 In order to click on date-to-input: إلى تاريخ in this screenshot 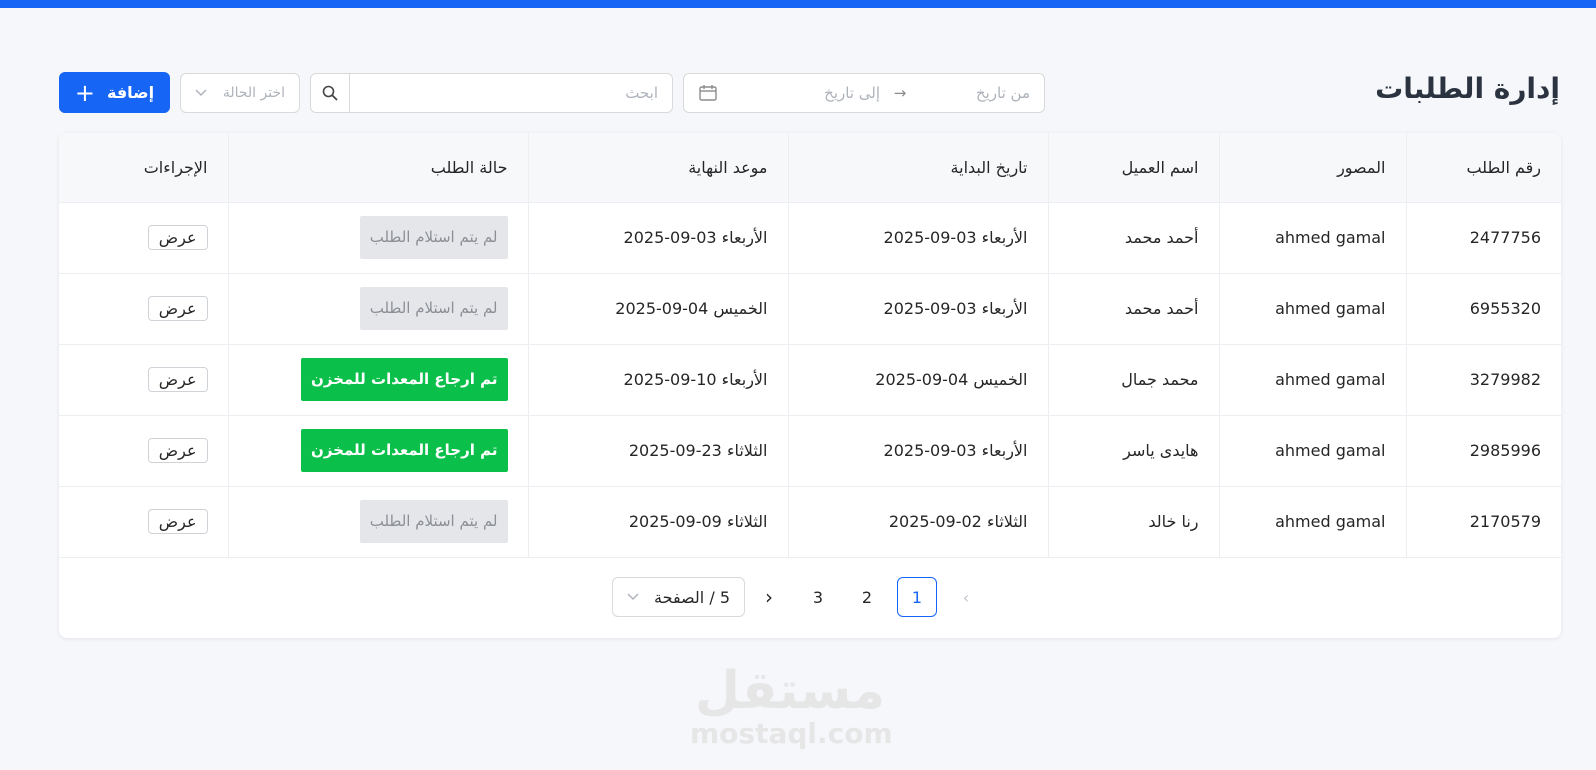, I will do `click(799, 93)`.